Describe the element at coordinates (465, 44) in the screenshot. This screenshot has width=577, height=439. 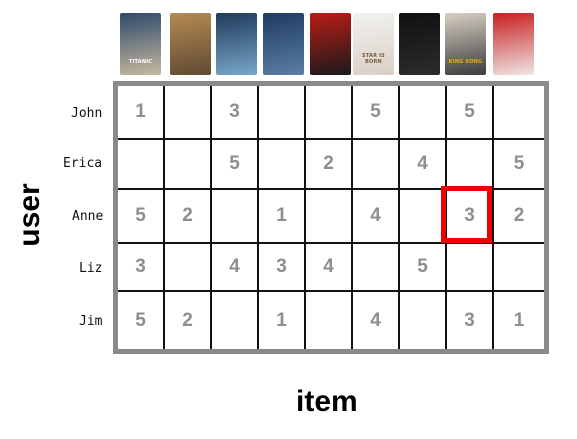
I see `movie-poster-8: KING KONG` at that location.